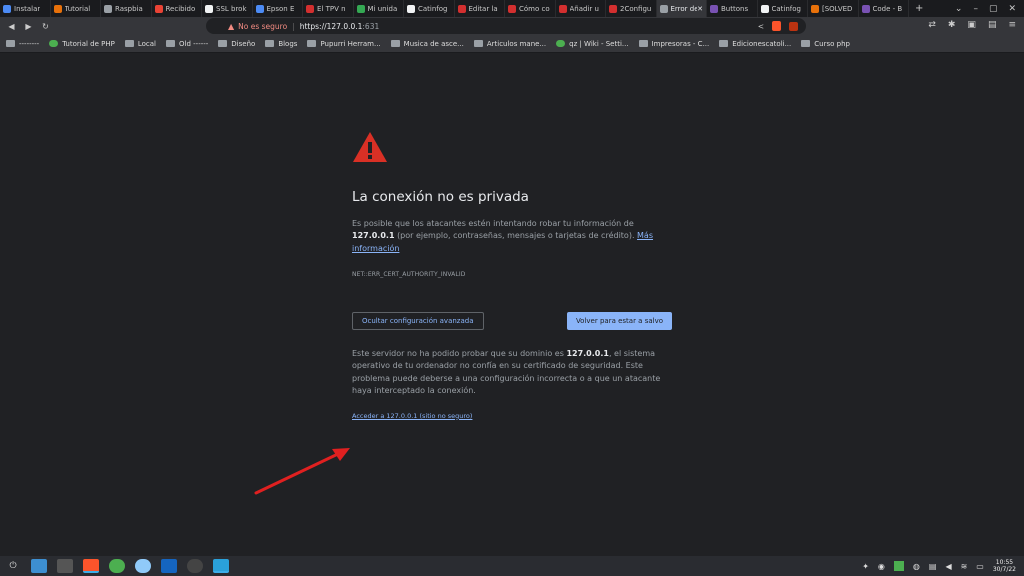 The height and width of the screenshot is (576, 1024). What do you see at coordinates (147, 43) in the screenshot?
I see `bookmark-label: Local` at bounding box center [147, 43].